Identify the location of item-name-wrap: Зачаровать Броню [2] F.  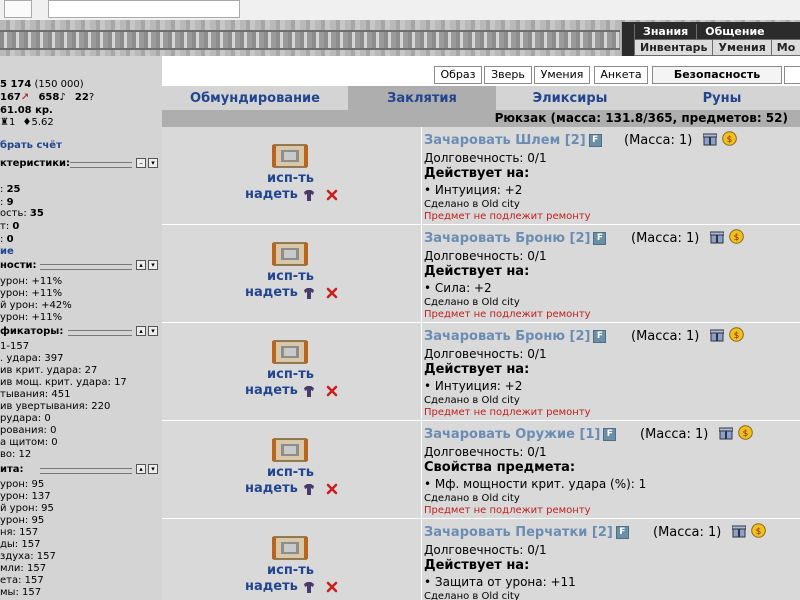
(515, 336).